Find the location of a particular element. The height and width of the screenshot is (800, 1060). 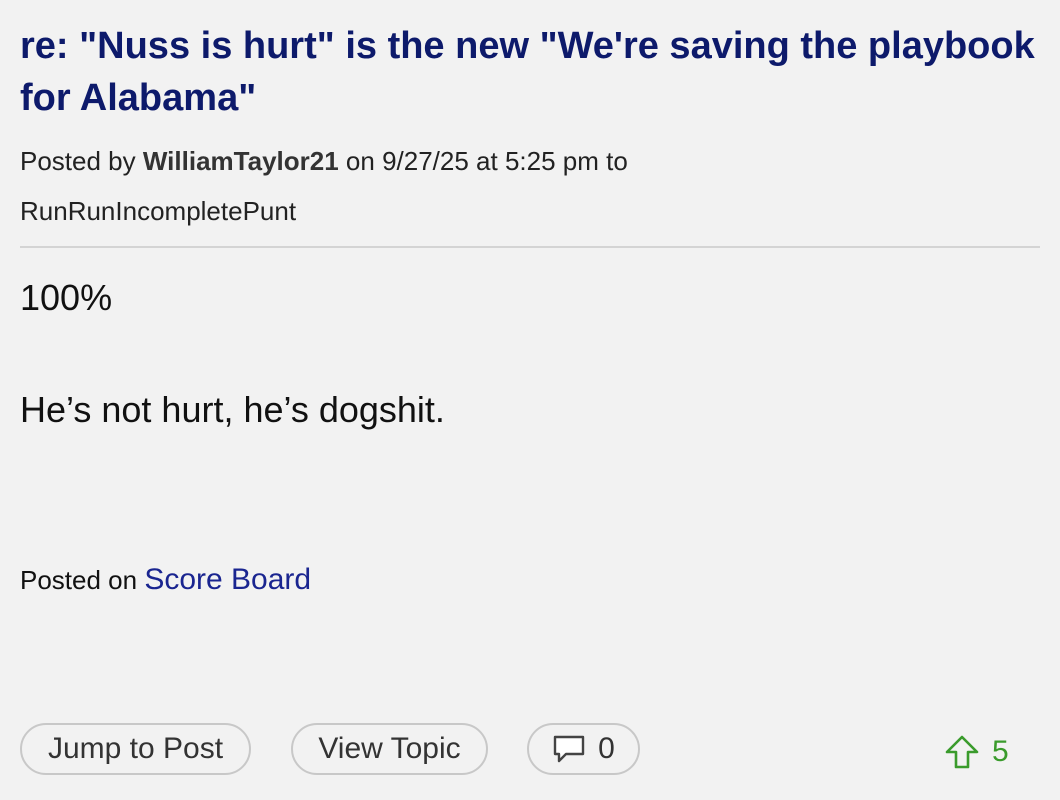

posted-on: Posted on Score Board is located at coordinates (165, 580).